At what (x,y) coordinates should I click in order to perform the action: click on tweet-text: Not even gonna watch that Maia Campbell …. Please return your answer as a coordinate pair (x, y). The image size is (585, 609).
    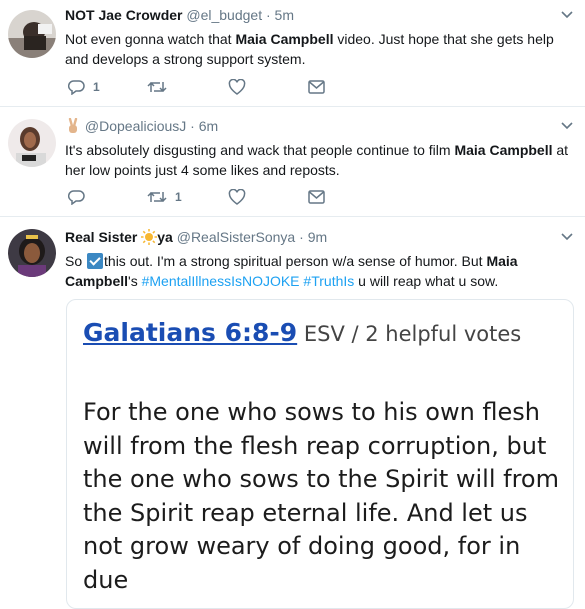
    Looking at the image, I should click on (309, 49).